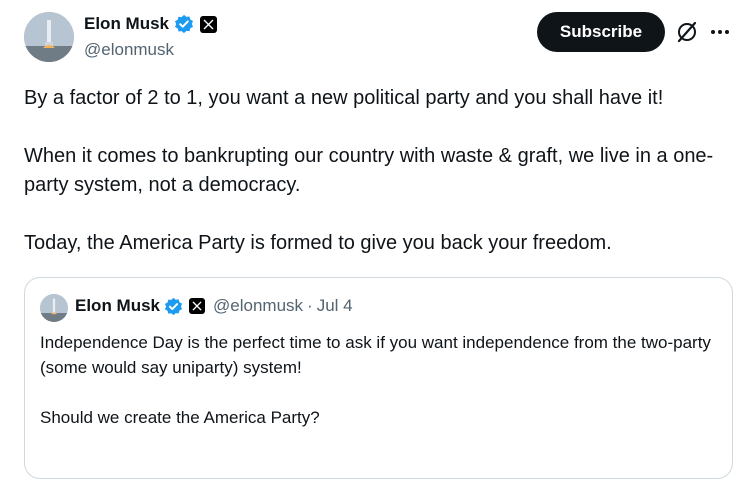 This screenshot has height=479, width=749. Describe the element at coordinates (334, 305) in the screenshot. I see `quoted-date: Jul 4` at that location.